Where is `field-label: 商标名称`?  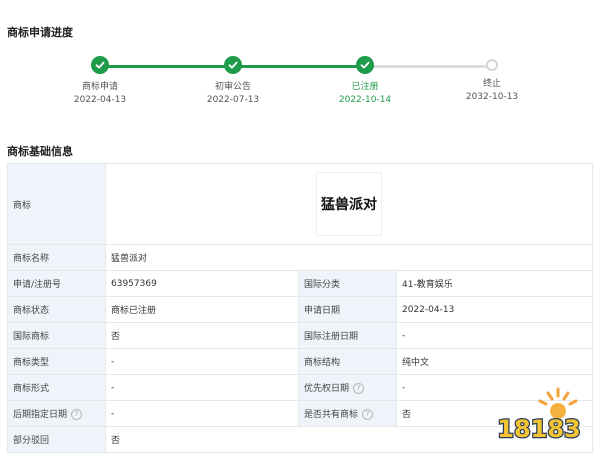
field-label: 商标名称 is located at coordinates (56, 257).